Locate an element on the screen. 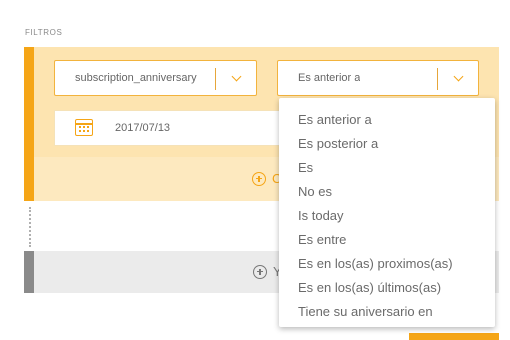  dropdown-option: Is today is located at coordinates (387, 216).